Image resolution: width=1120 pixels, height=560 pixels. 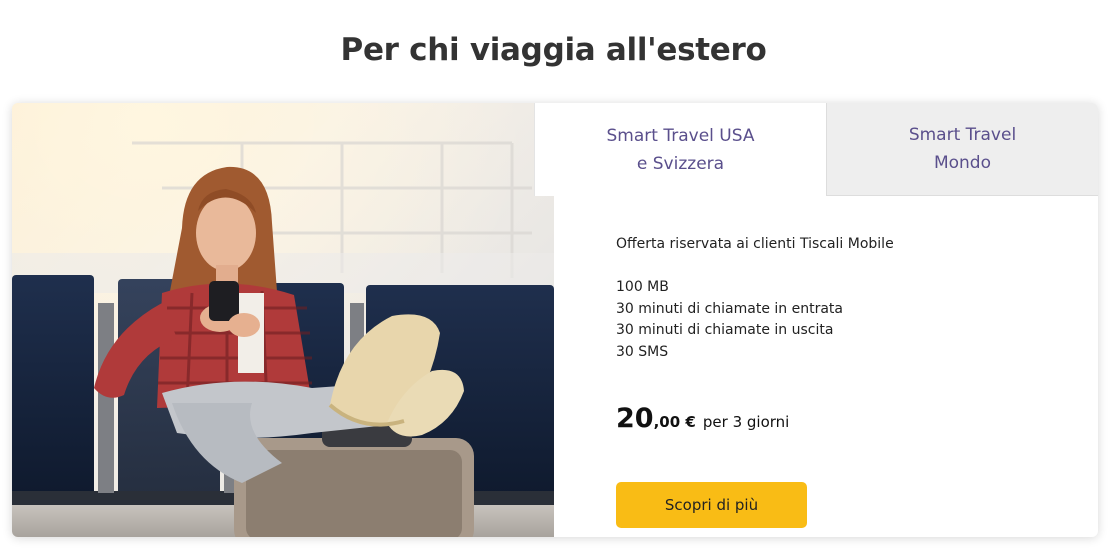 I want to click on tab-smart-travel-mondo: Smart Travel Mondo, so click(x=962, y=149).